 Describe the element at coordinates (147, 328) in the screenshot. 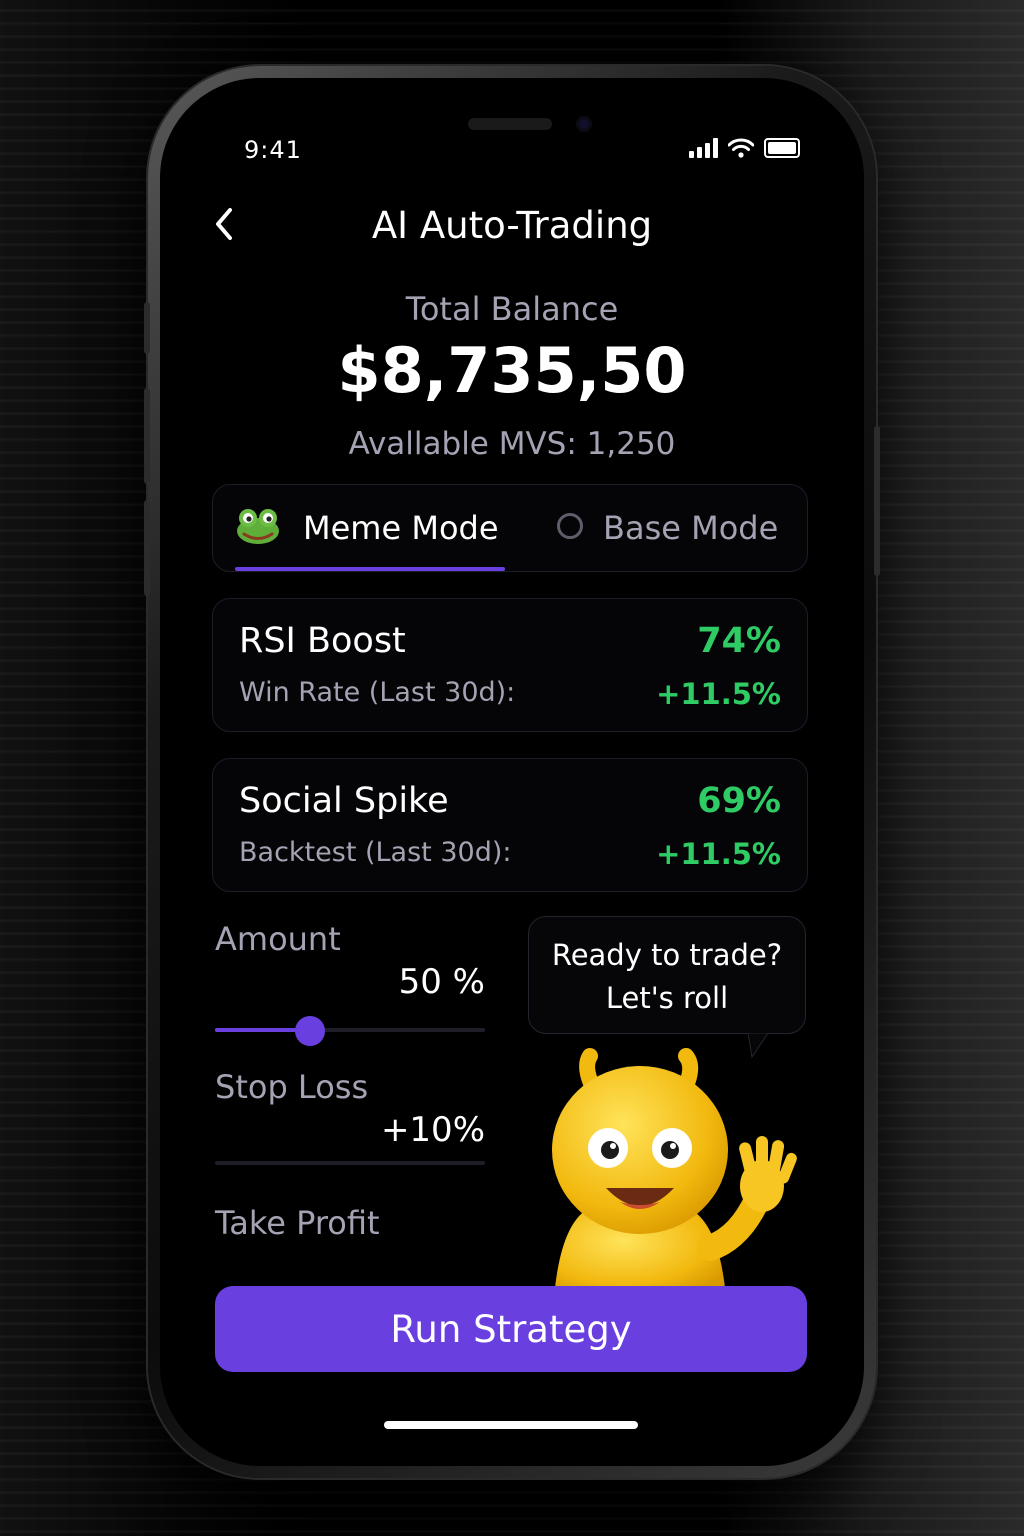

I see `mute-switch` at that location.